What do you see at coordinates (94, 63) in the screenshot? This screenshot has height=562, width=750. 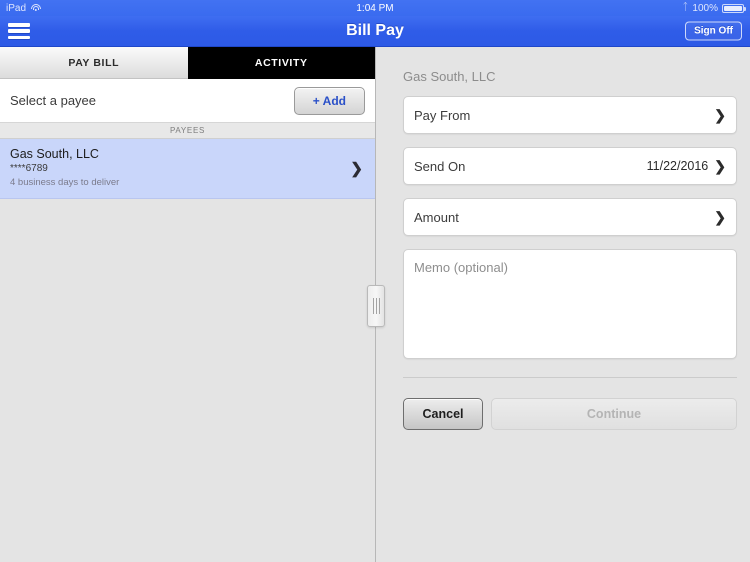 I see `tab-pay-bill: PAY BILL` at bounding box center [94, 63].